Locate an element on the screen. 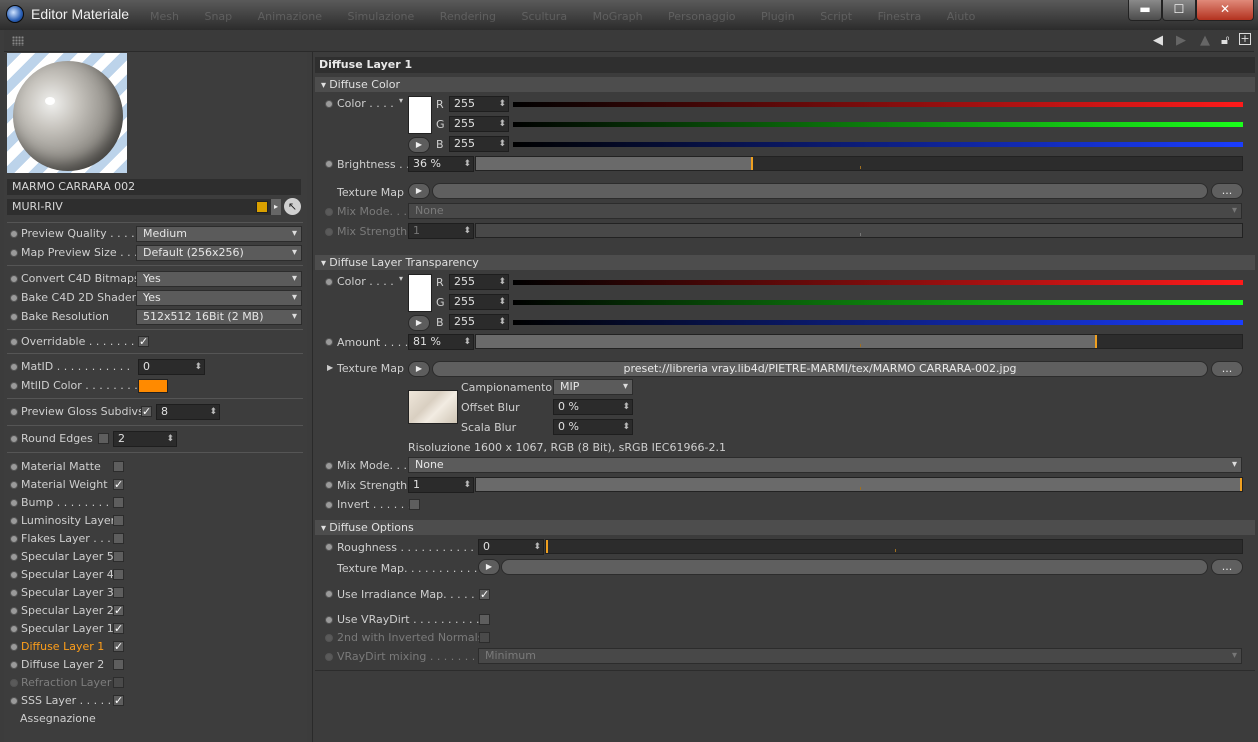  gloss-subdivs-input: 8 is located at coordinates (188, 412).